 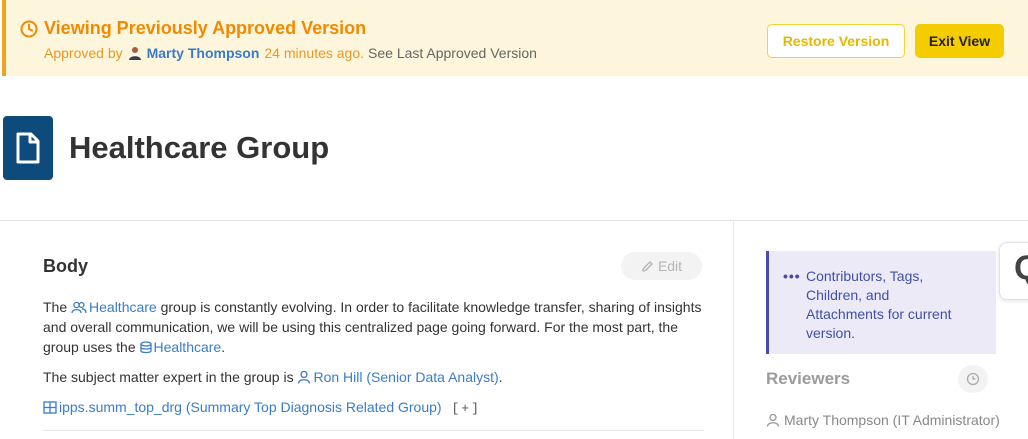 What do you see at coordinates (406, 377) in the screenshot?
I see `ron-hill-label: Ron Hill (Senior Data Analyst)` at bounding box center [406, 377].